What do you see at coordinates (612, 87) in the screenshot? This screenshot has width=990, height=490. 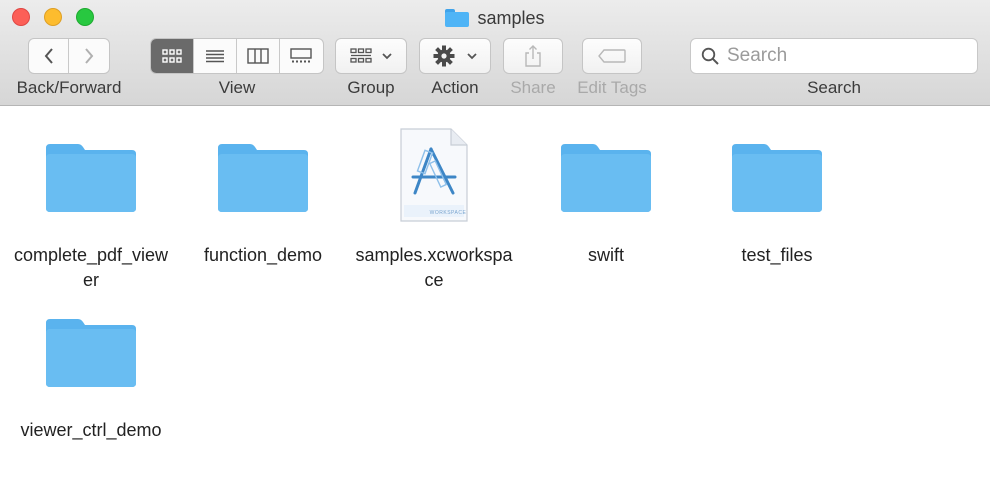 I see `edit-tags-label: Edit Tags` at bounding box center [612, 87].